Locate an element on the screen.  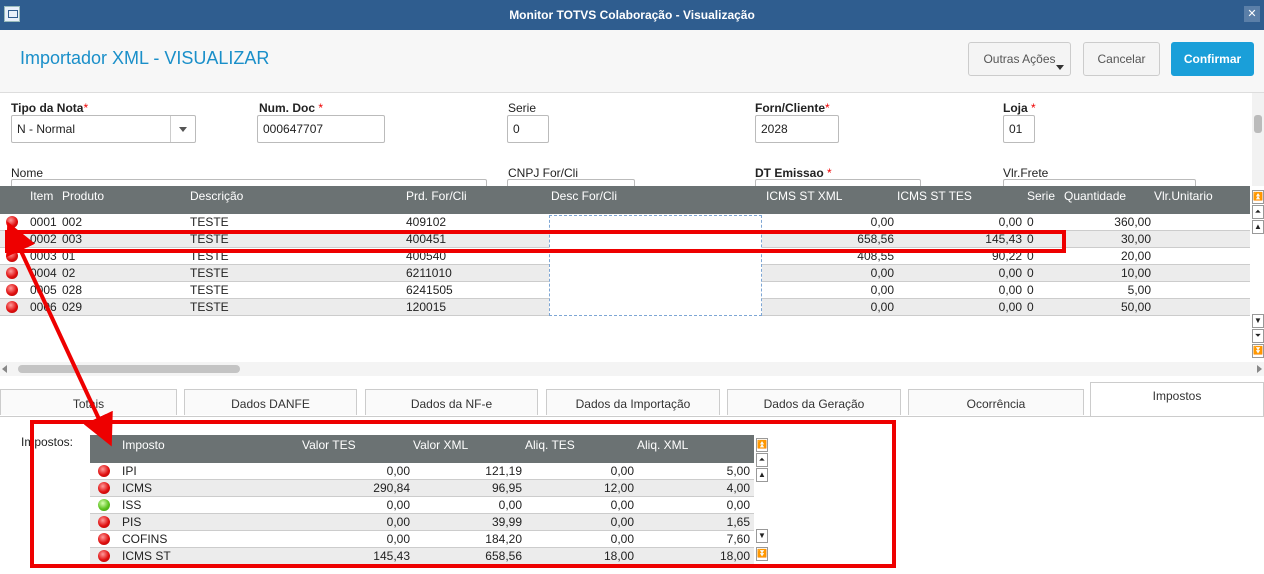
arrow-line is located at coordinates (59, 334).